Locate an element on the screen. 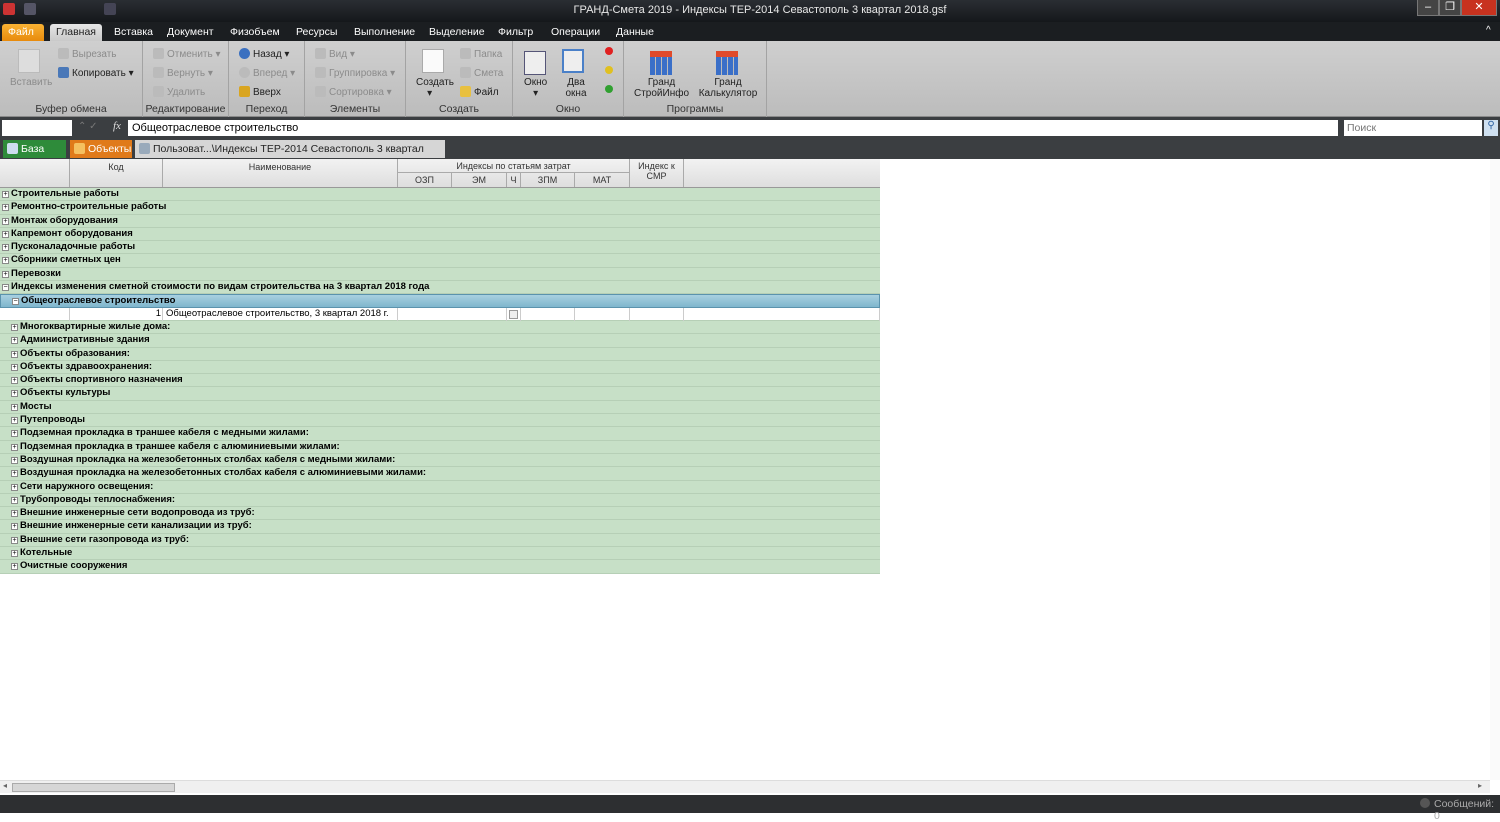 The width and height of the screenshot is (1500, 822). tree-row: + Ремонтно-строительные работы is located at coordinates (440, 208).